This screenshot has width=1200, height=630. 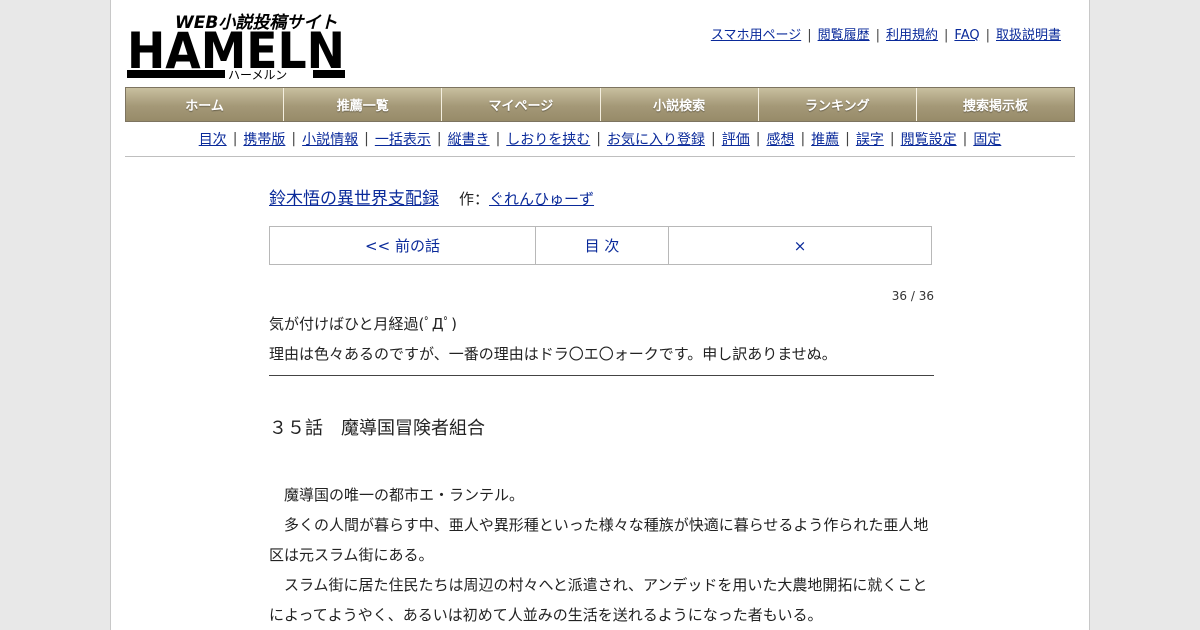 What do you see at coordinates (680, 104) in the screenshot?
I see `nav-novel-search: 小説検索` at bounding box center [680, 104].